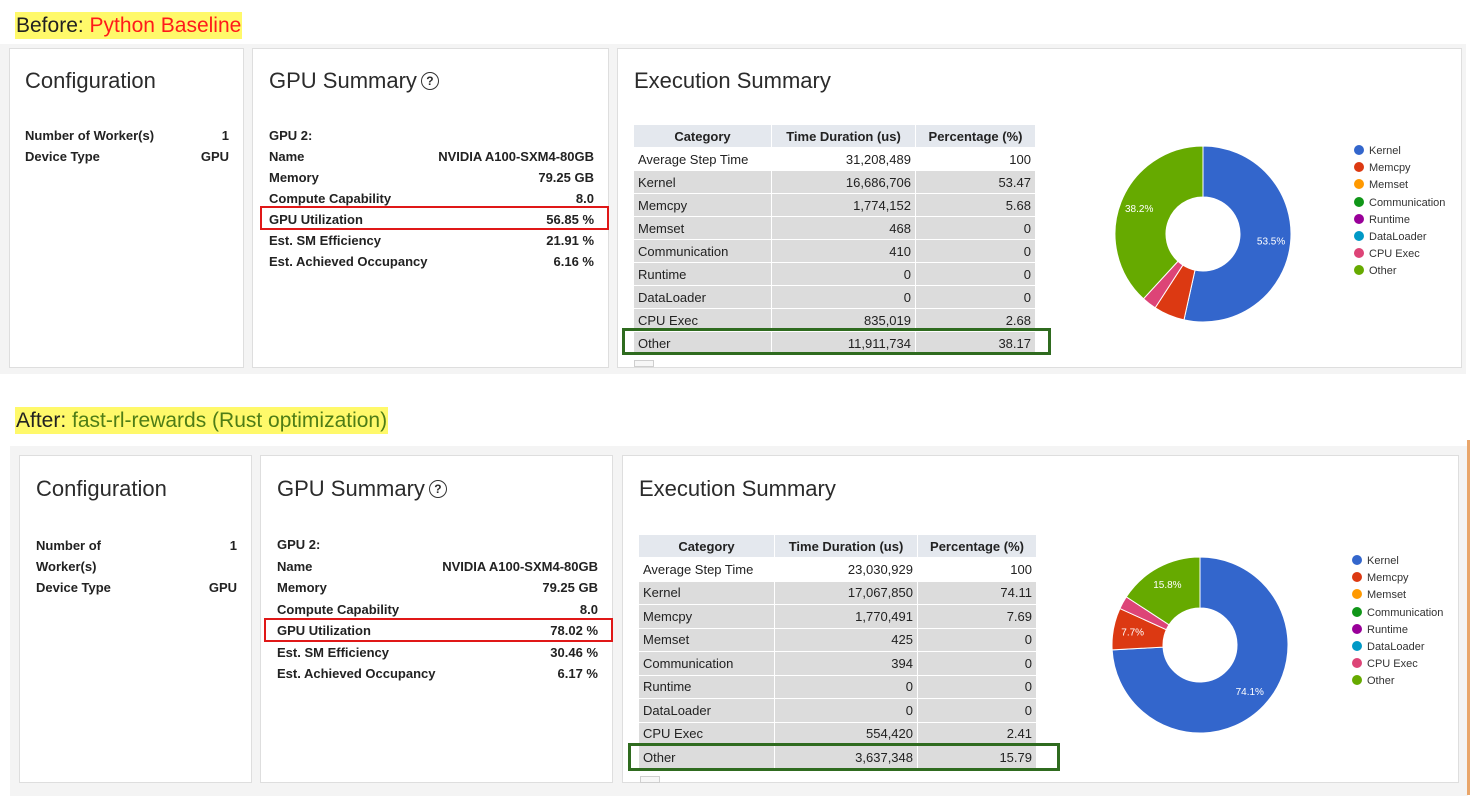 This screenshot has height=799, width=1474. What do you see at coordinates (1399, 271) in the screenshot?
I see `before-legend-item-other: Other` at bounding box center [1399, 271].